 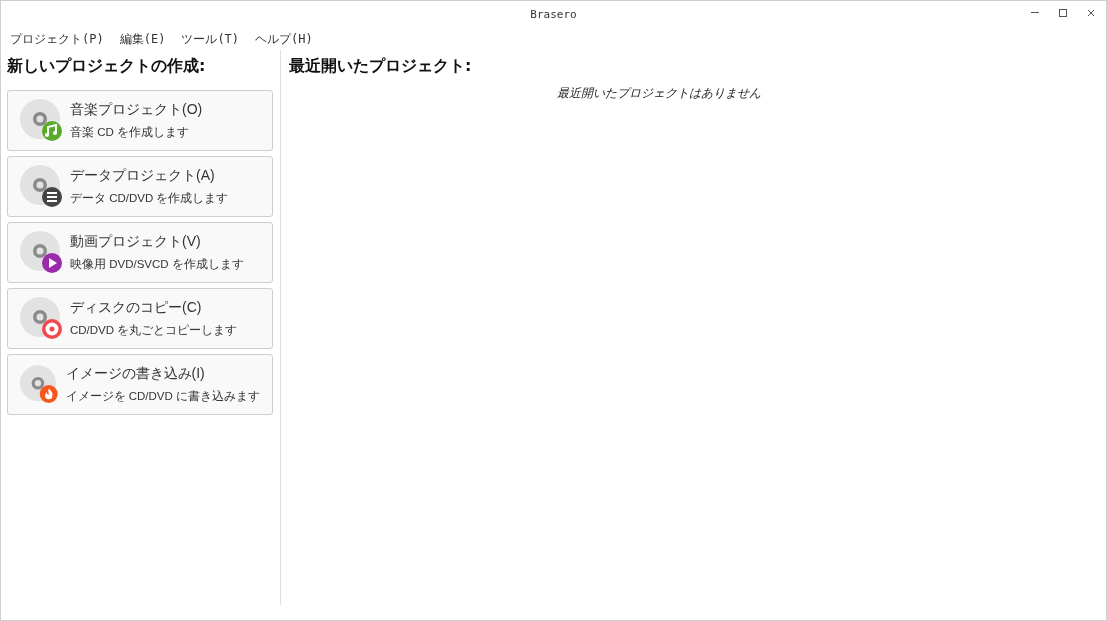 What do you see at coordinates (136, 110) in the screenshot?
I see `project-type-title: 音楽プロジェクト(O)` at bounding box center [136, 110].